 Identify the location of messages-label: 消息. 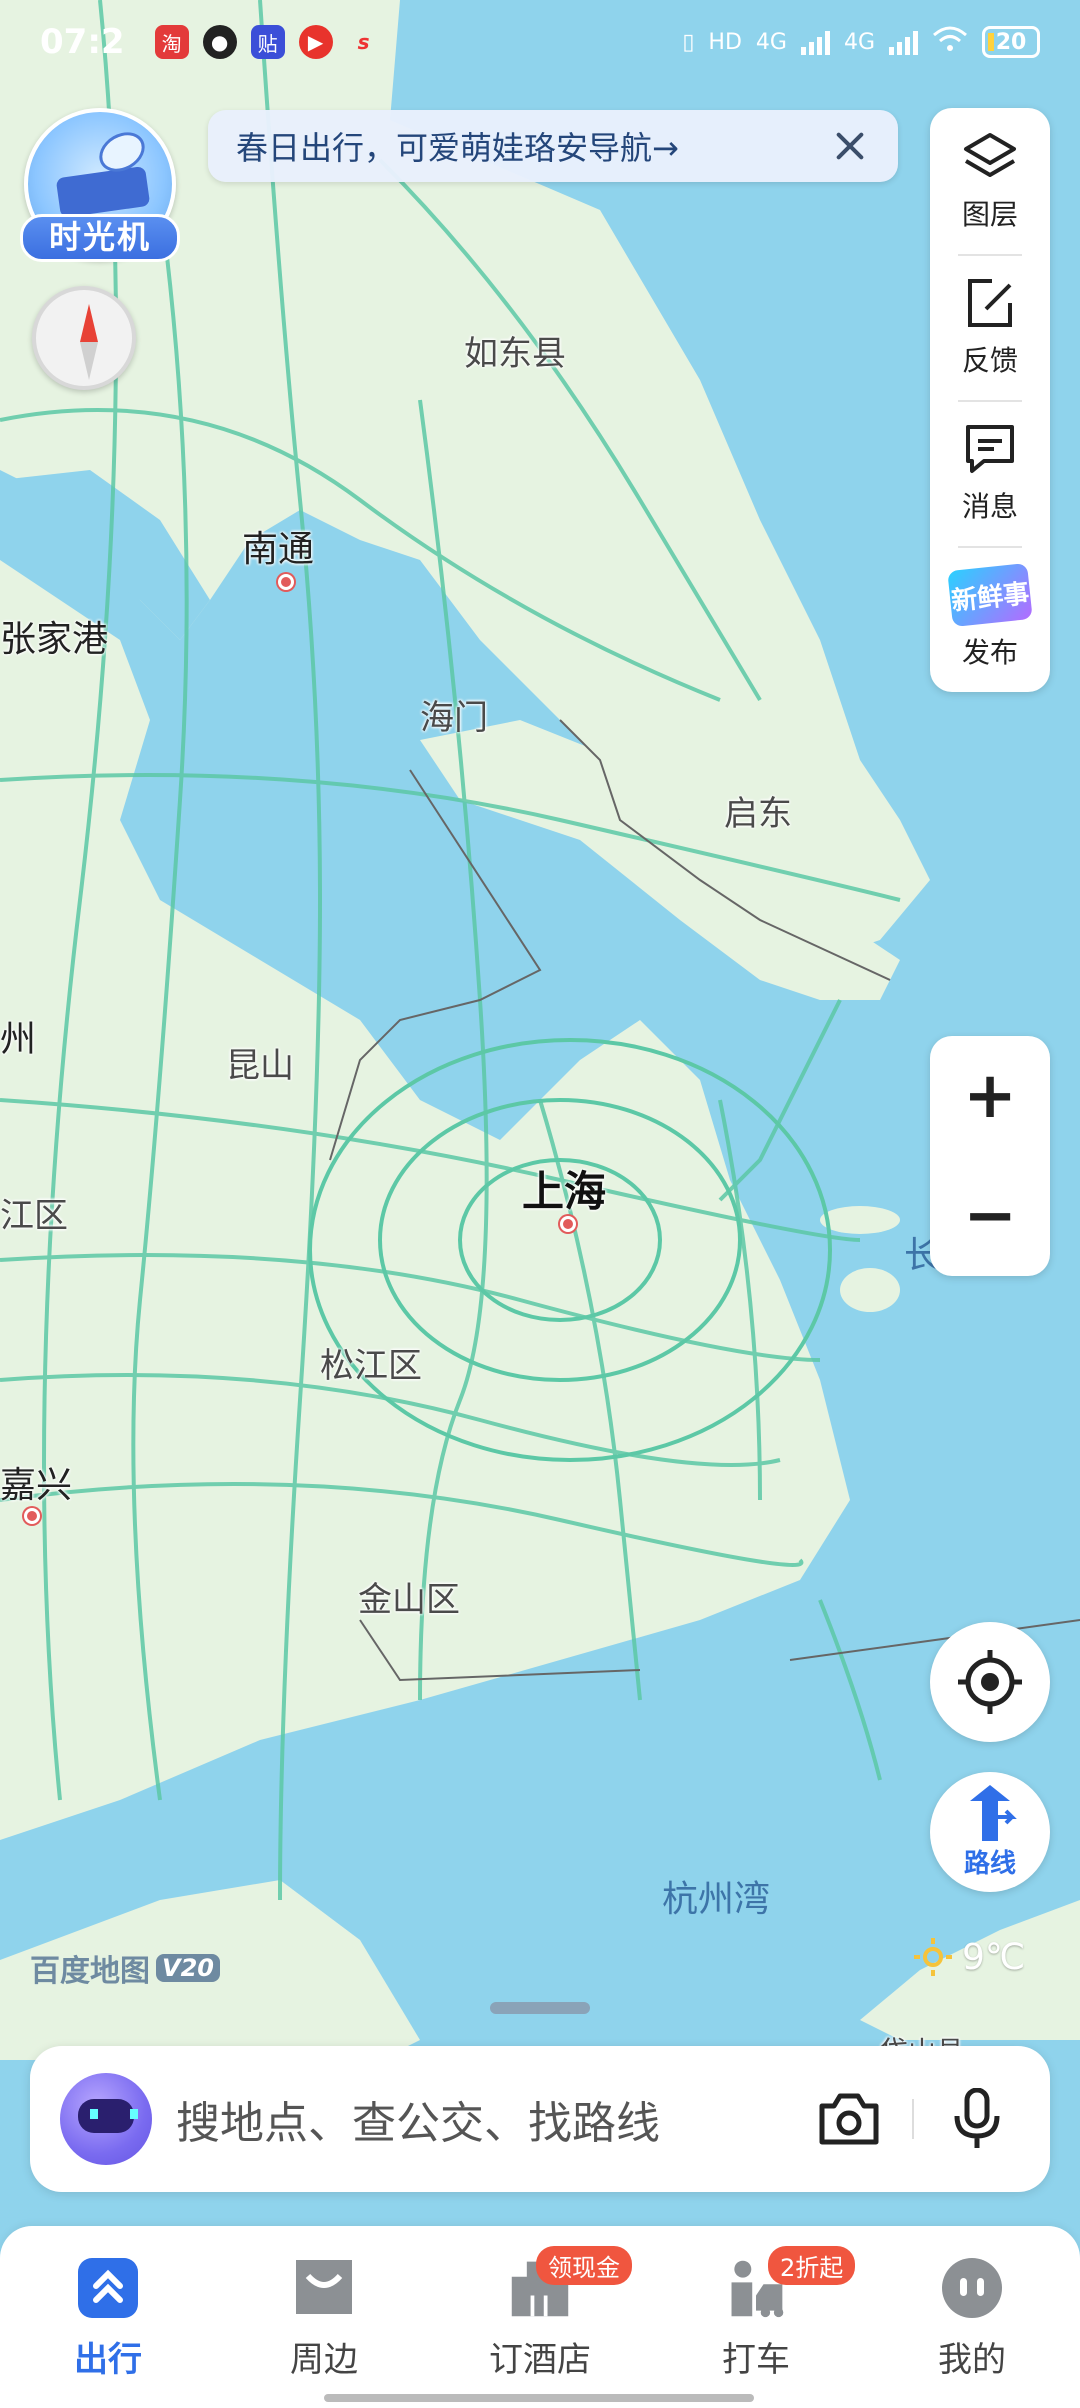
(989, 506).